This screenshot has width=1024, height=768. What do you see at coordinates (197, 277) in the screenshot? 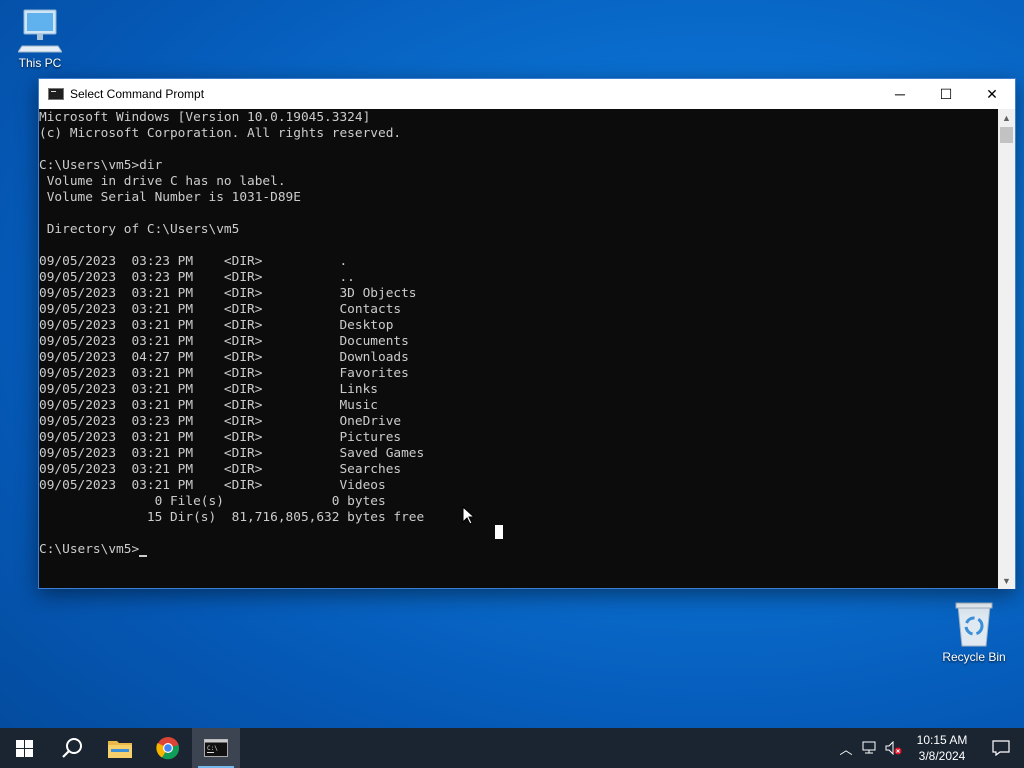
I see `console-line: 09/05/2023 03:23 PM <DIR> ..` at bounding box center [197, 277].